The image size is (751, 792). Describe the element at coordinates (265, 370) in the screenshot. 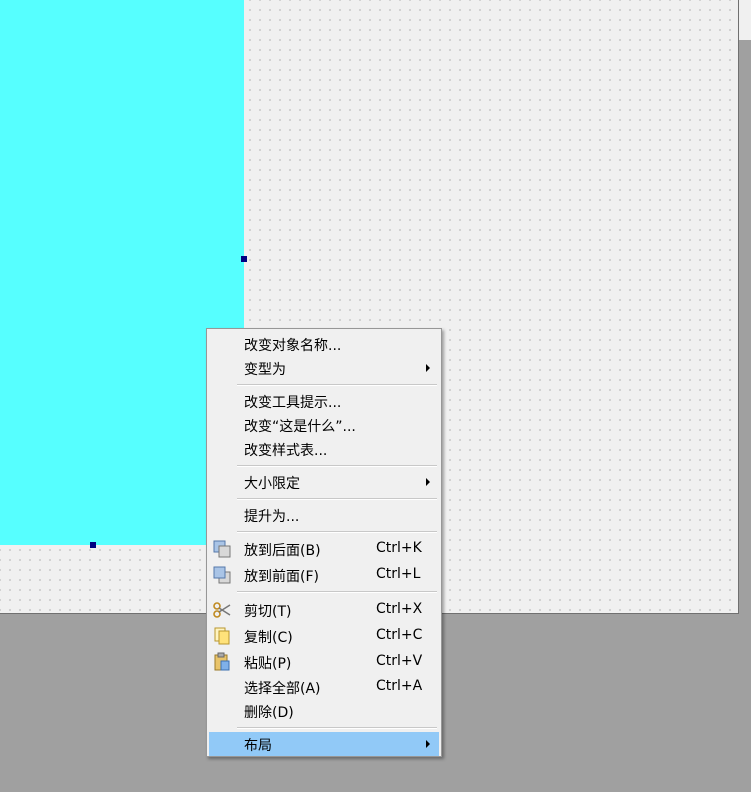

I see `menu-item-label: 变型为` at that location.